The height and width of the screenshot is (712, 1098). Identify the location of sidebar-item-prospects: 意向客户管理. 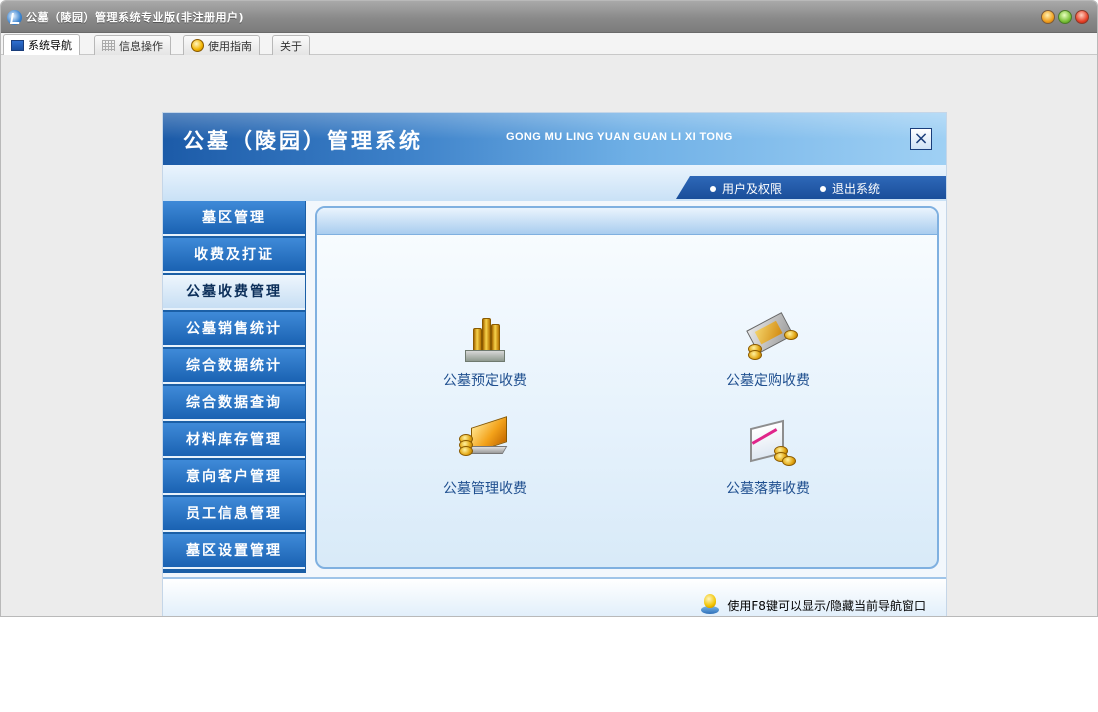
(234, 477).